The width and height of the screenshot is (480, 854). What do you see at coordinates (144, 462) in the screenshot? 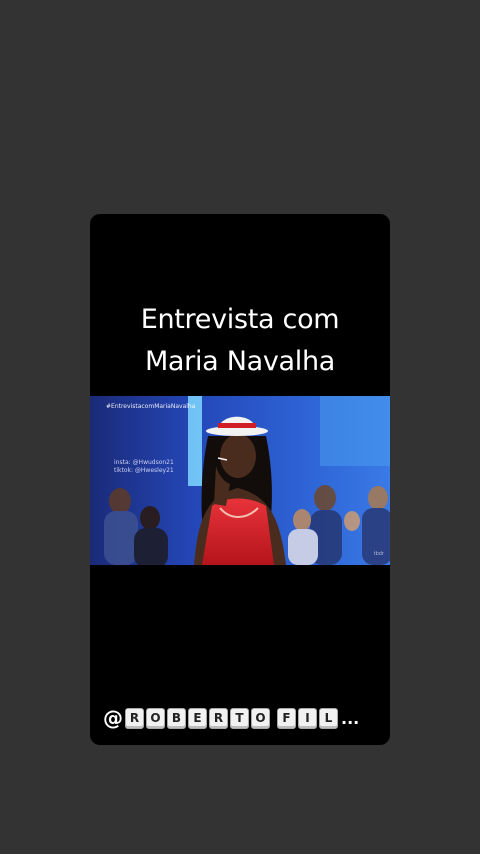
I see `video-credit-insta: insta: @Hwudson21` at bounding box center [144, 462].